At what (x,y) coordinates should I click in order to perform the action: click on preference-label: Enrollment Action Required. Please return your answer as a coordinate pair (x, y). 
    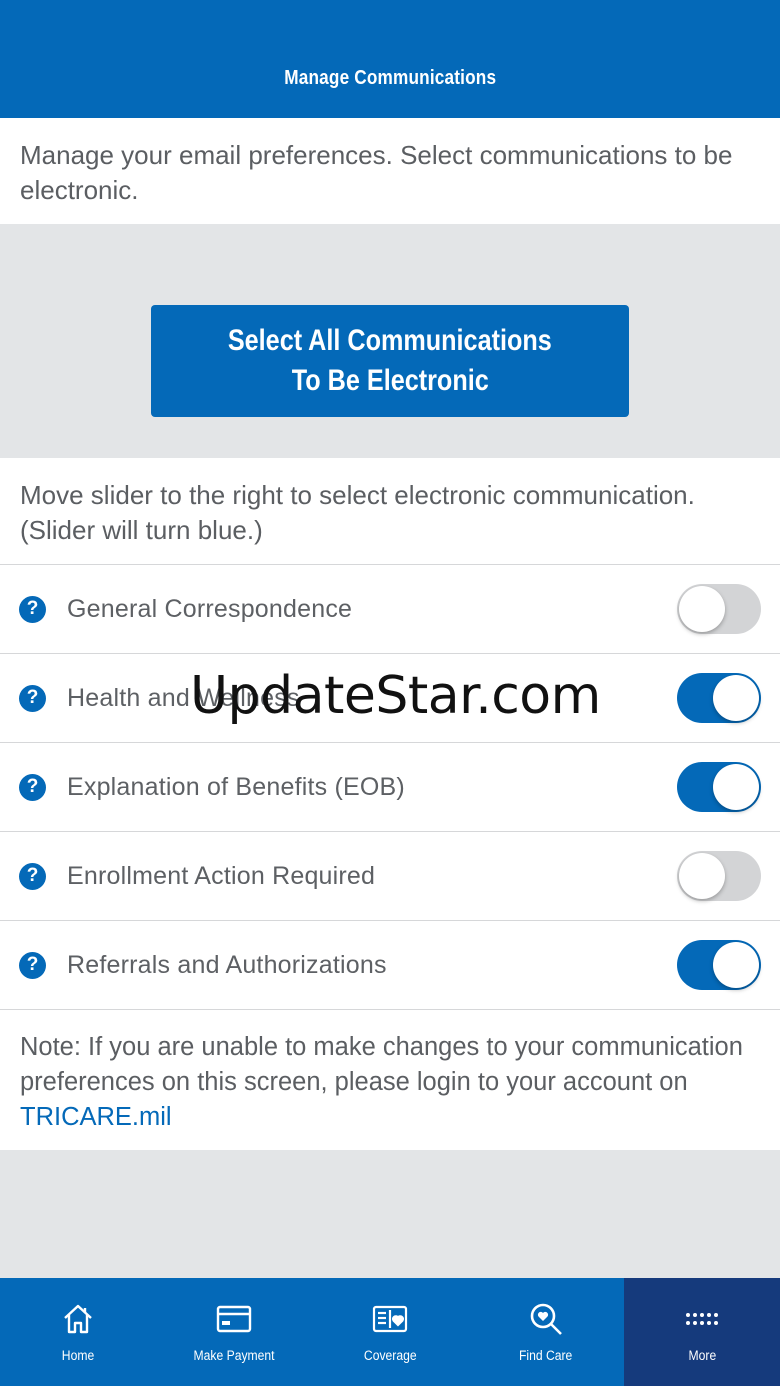
    Looking at the image, I should click on (221, 875).